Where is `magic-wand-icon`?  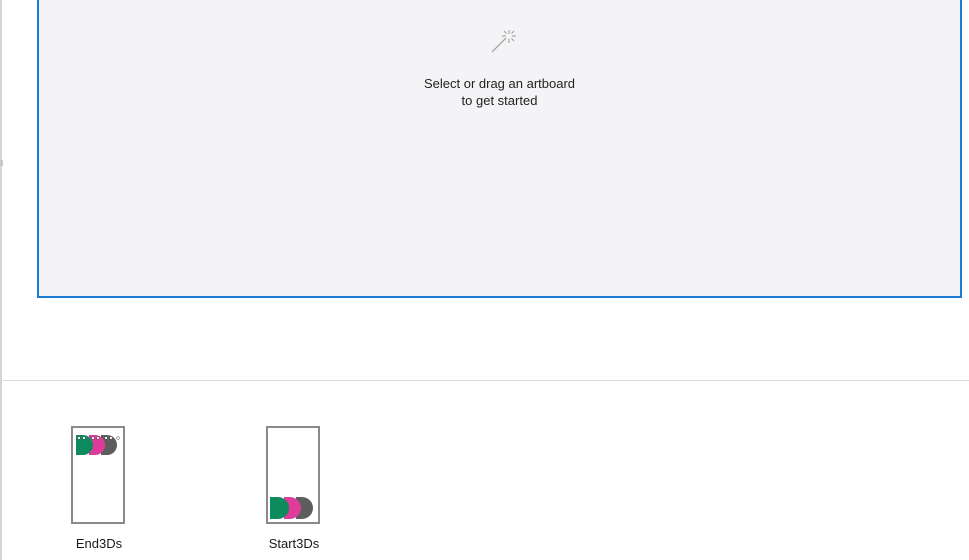 magic-wand-icon is located at coordinates (504, 41).